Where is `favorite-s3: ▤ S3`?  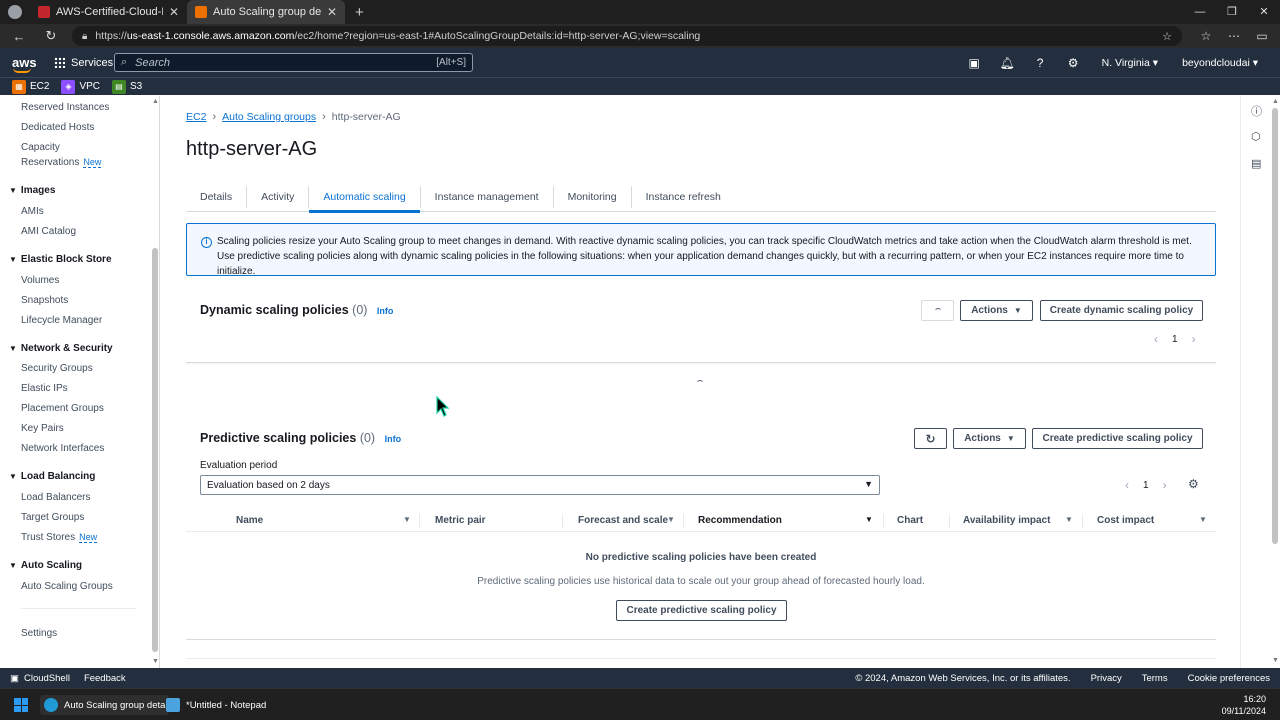 favorite-s3: ▤ S3 is located at coordinates (127, 86).